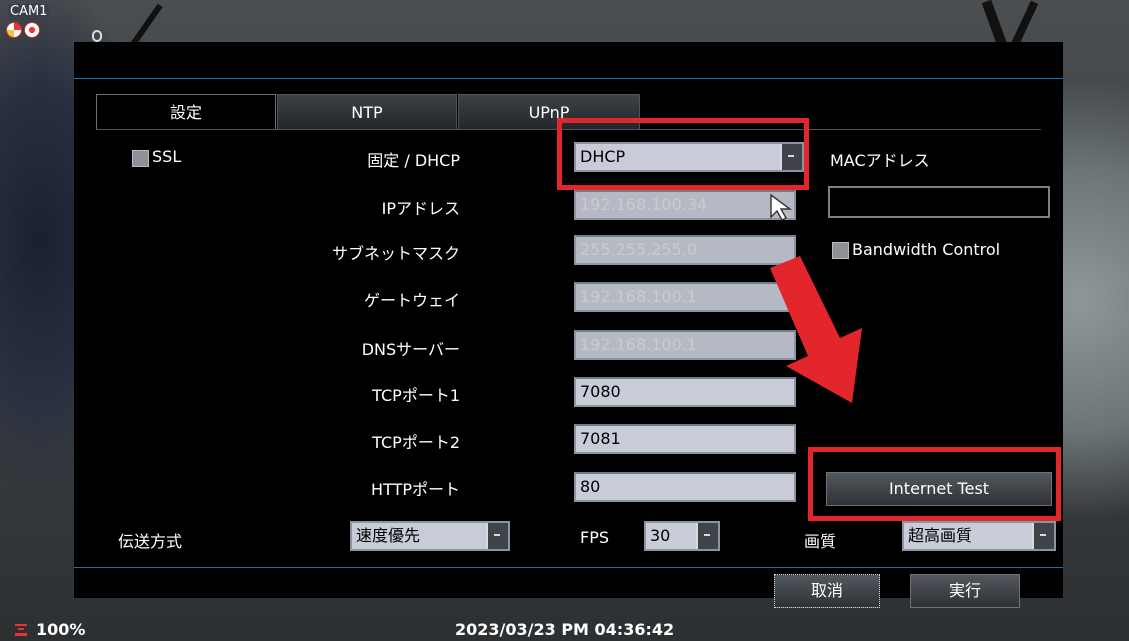 The image size is (1129, 641). What do you see at coordinates (685, 205) in the screenshot?
I see `ip-address-field: 192.168.100.34` at bounding box center [685, 205].